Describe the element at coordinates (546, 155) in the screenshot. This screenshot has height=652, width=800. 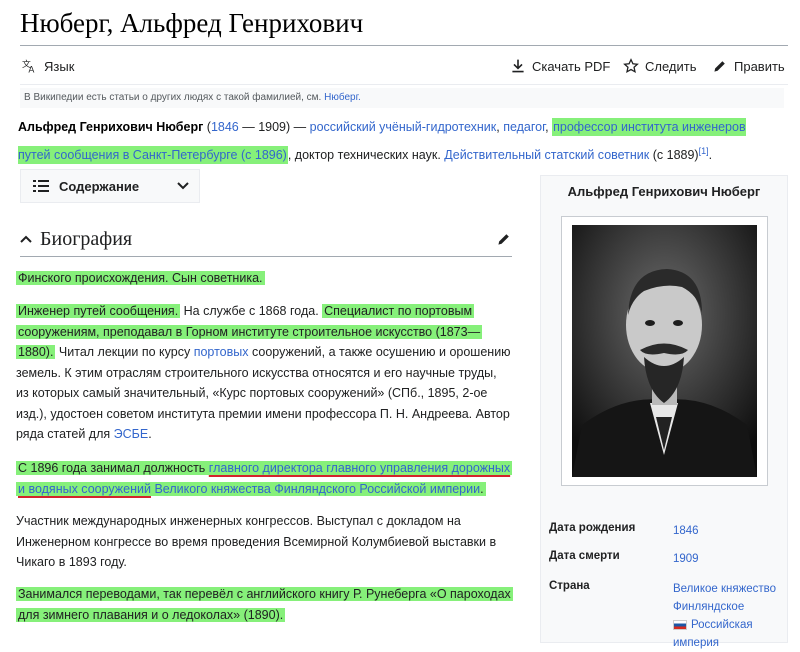
I see `rank-link: Действительный статский советник` at that location.